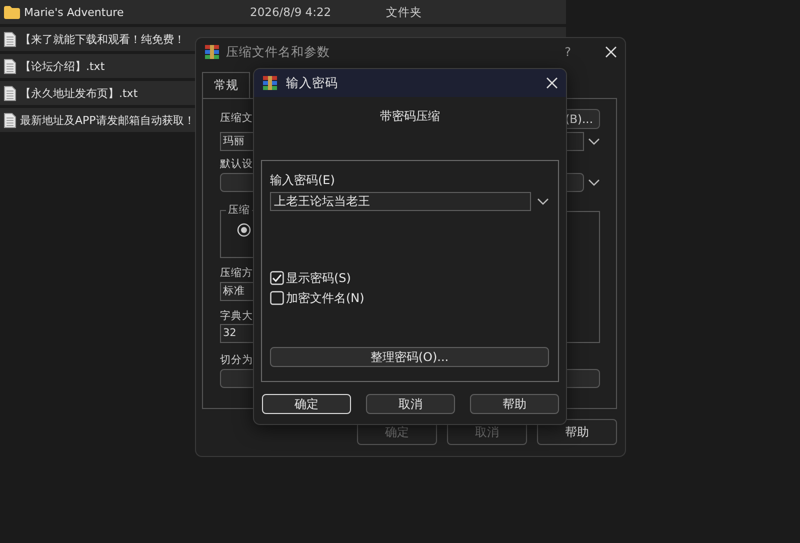  I want to click on file-date: 2026/8/9 4:22, so click(291, 12).